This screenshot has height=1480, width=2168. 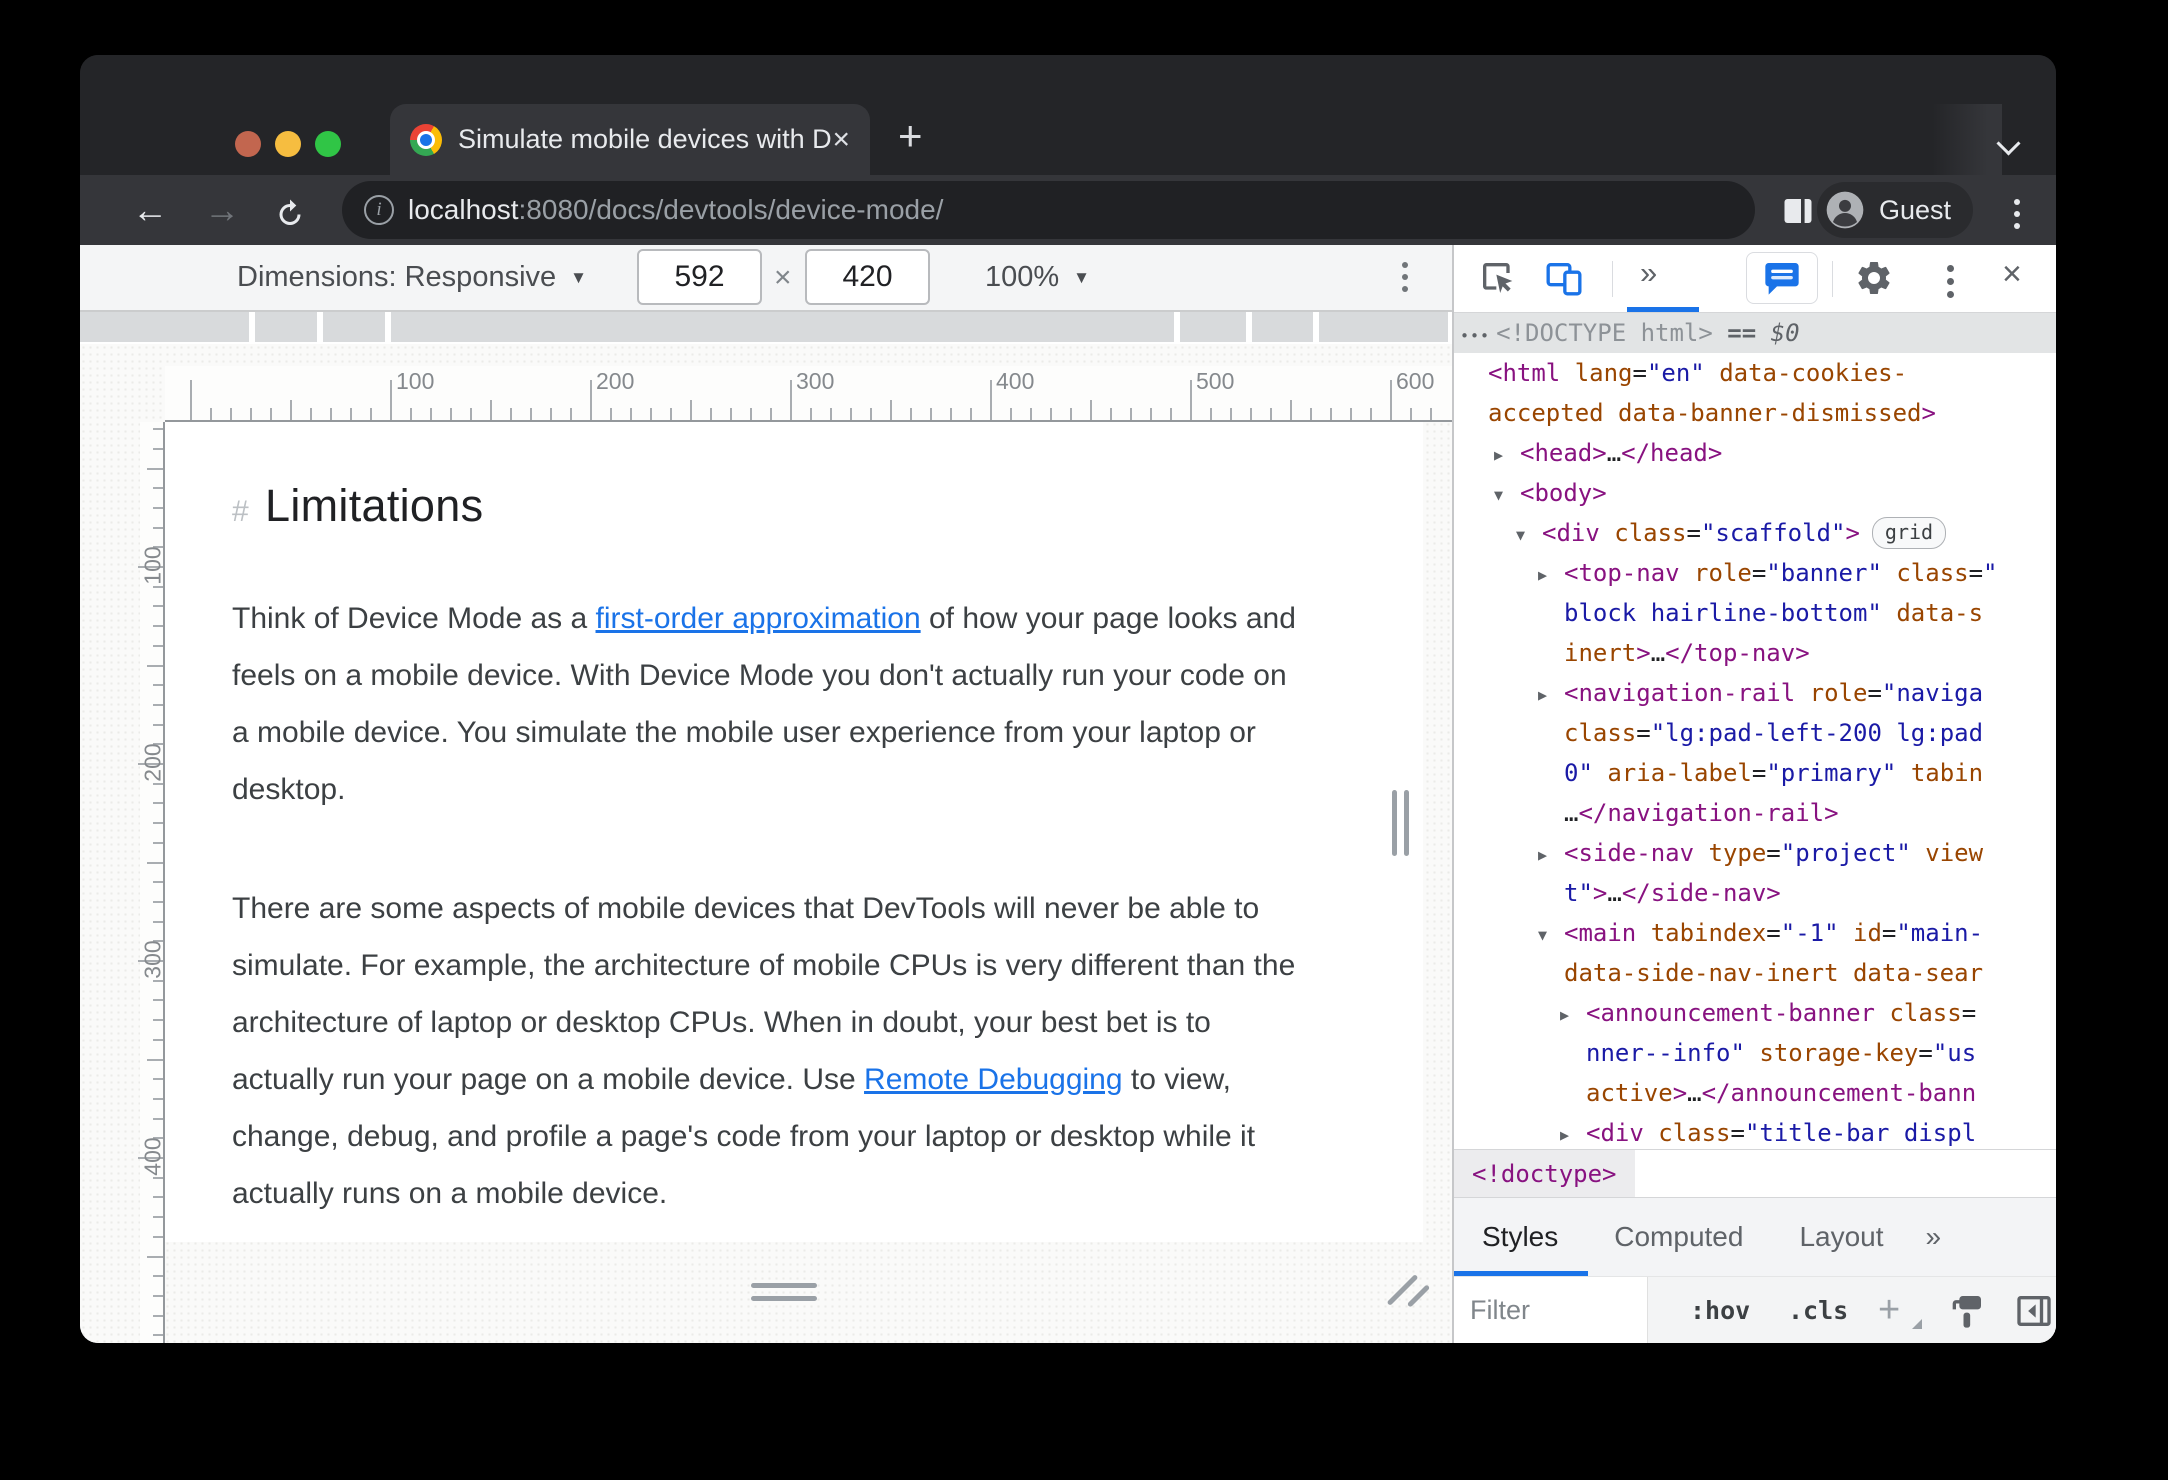 What do you see at coordinates (1909, 533) in the screenshot?
I see `grid-badge: grid` at bounding box center [1909, 533].